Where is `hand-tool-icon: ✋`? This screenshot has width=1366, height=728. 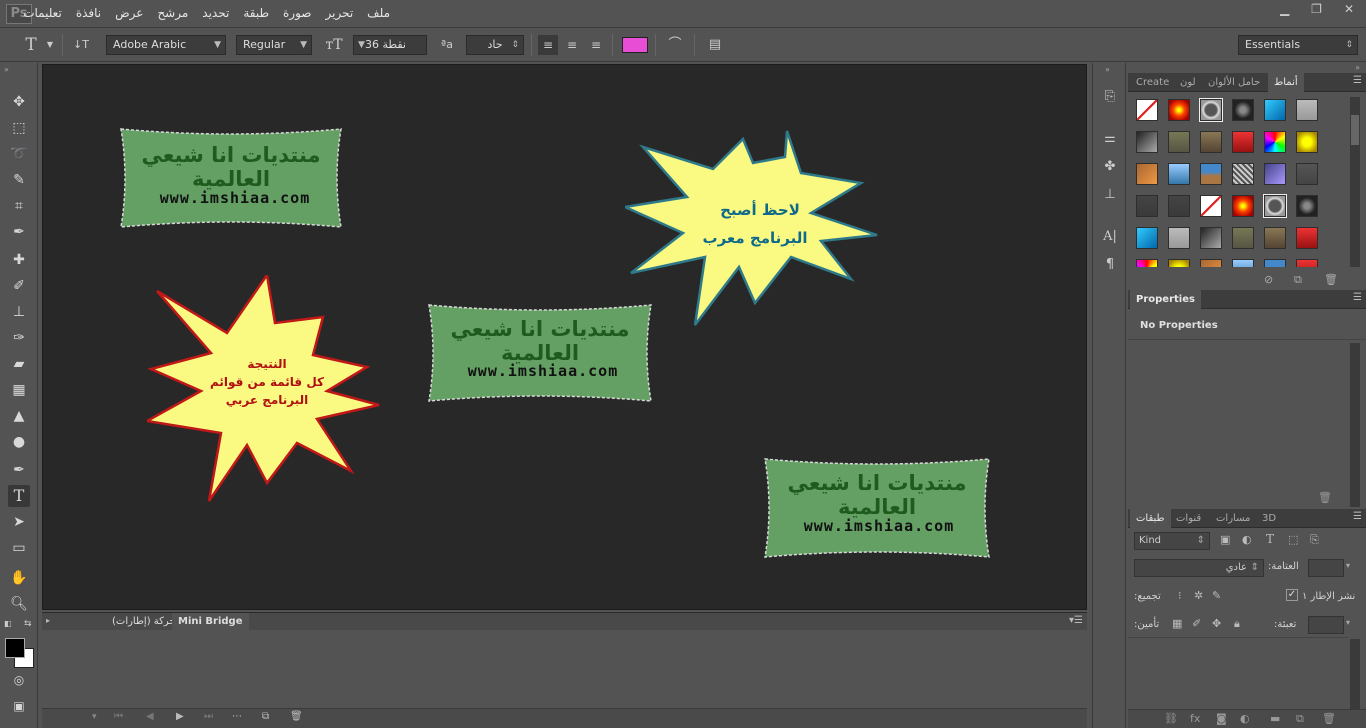
hand-tool-icon: ✋ is located at coordinates (19, 578).